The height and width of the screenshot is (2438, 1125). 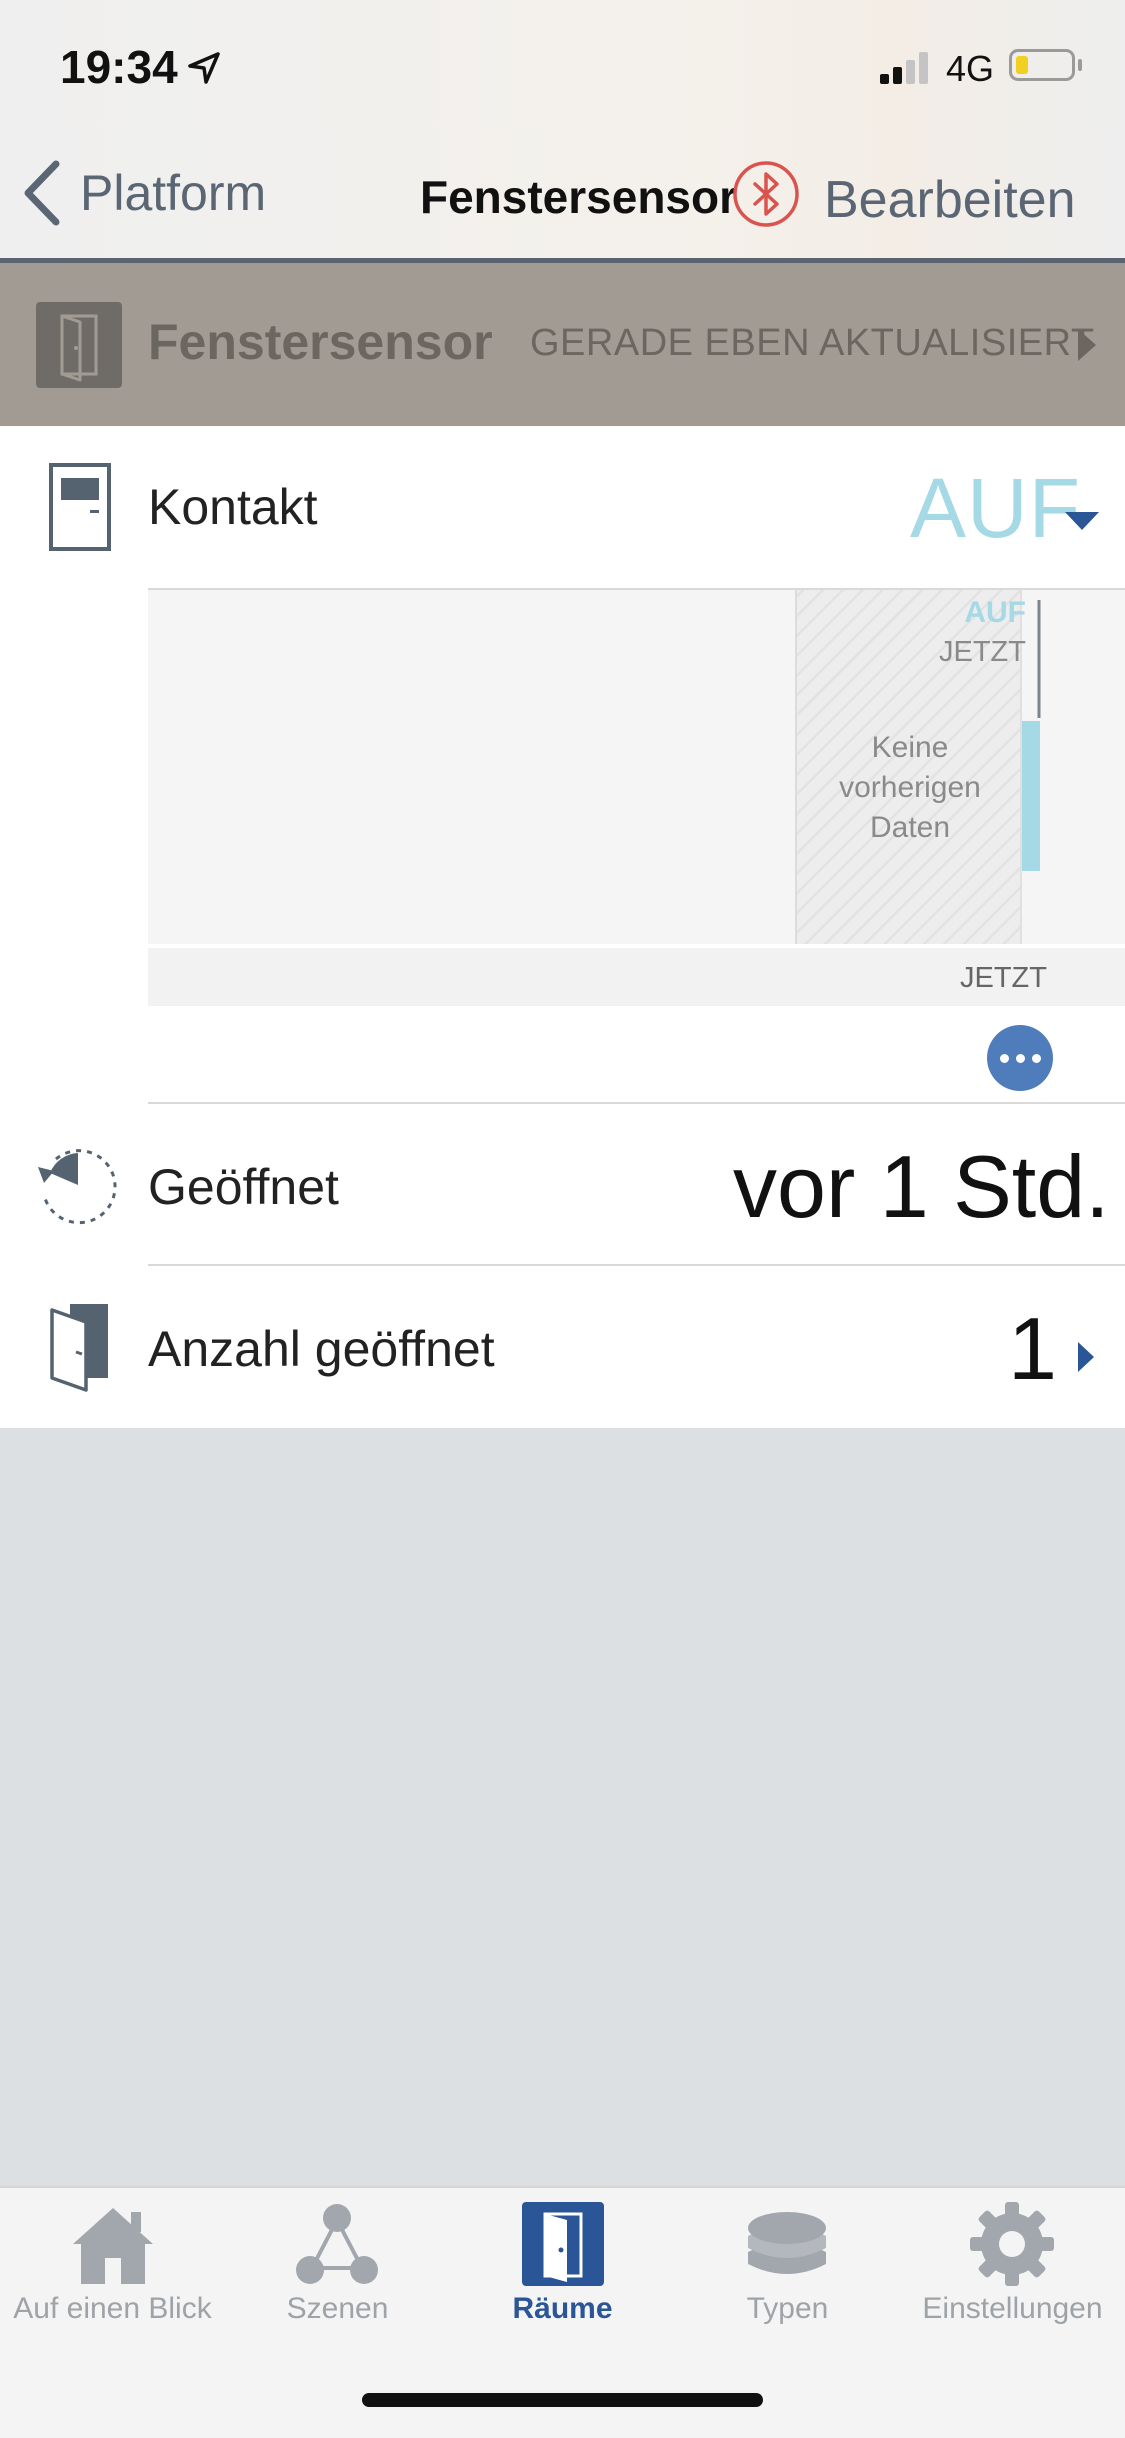 I want to click on chart-time-label: JETZT, so click(x=982, y=652).